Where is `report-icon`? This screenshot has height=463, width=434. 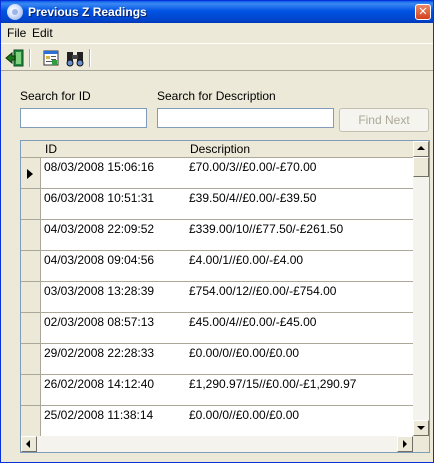 report-icon is located at coordinates (51, 58).